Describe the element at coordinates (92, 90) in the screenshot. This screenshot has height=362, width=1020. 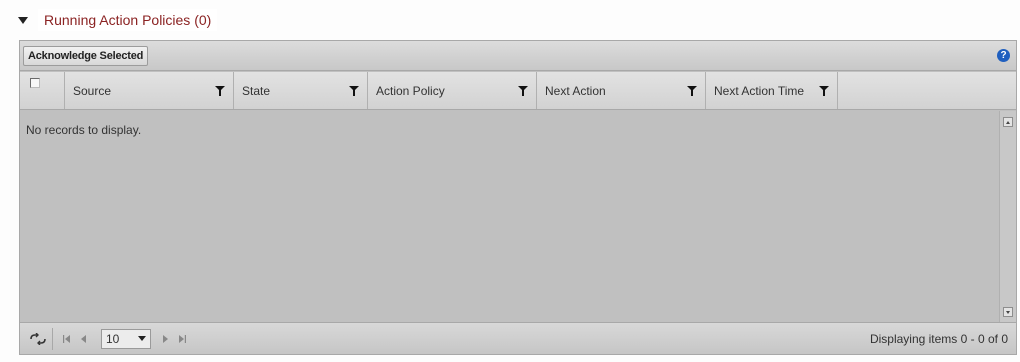
I see `column-label-source: Source` at that location.